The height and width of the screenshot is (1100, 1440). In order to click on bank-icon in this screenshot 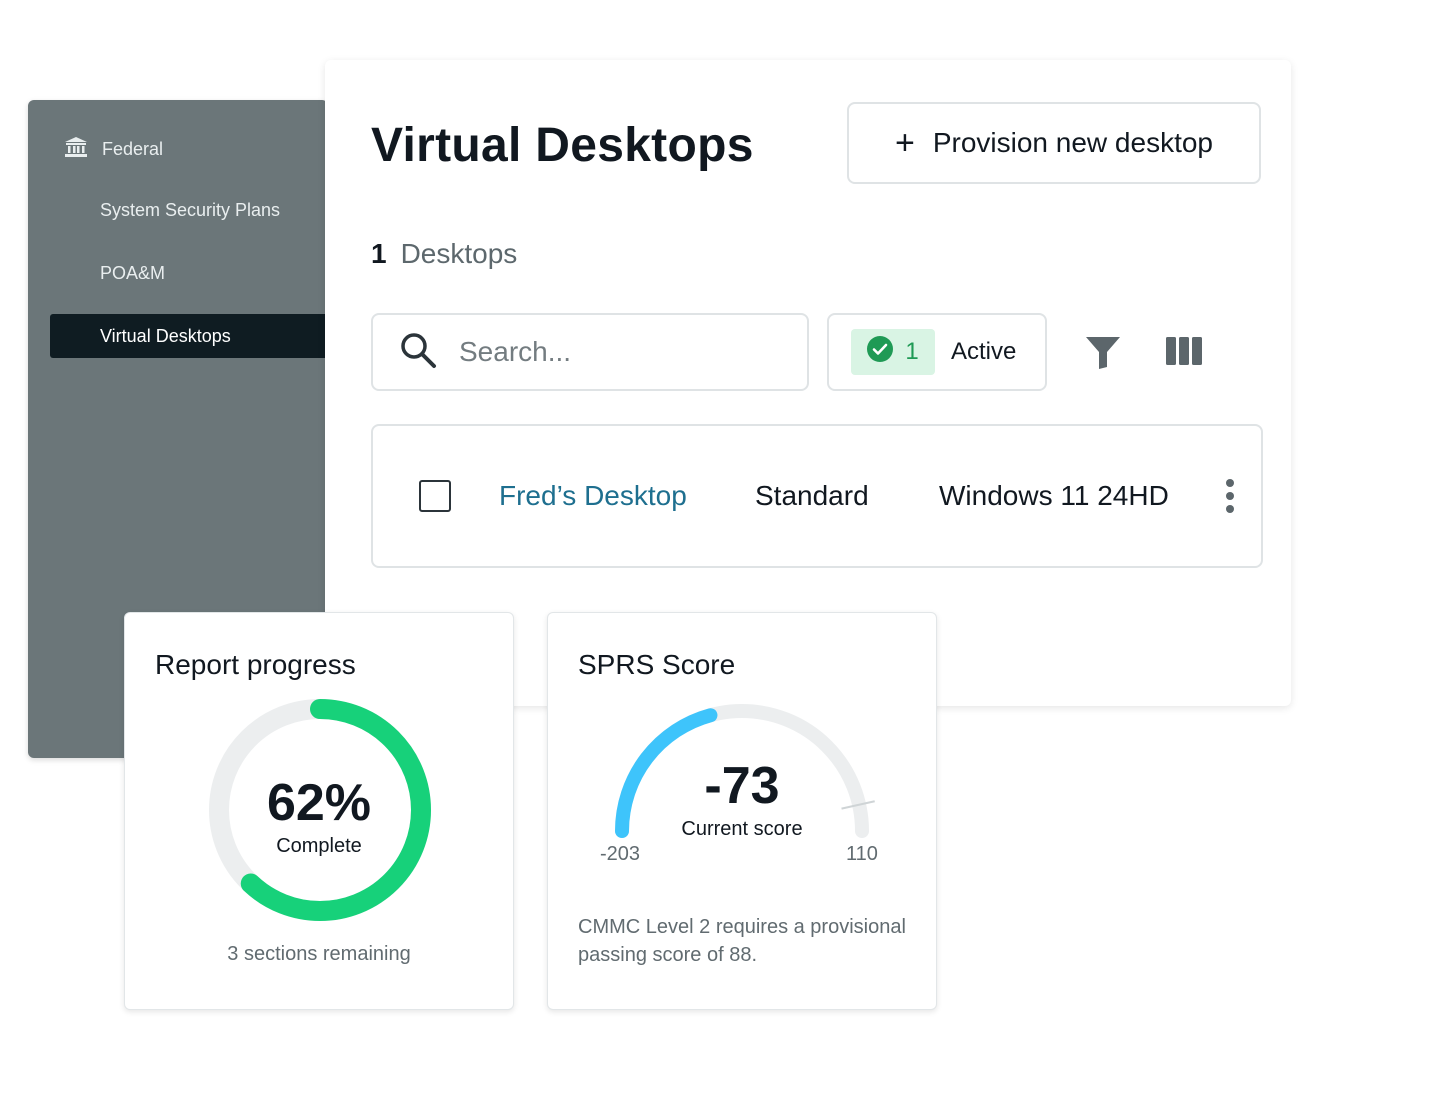, I will do `click(83, 149)`.